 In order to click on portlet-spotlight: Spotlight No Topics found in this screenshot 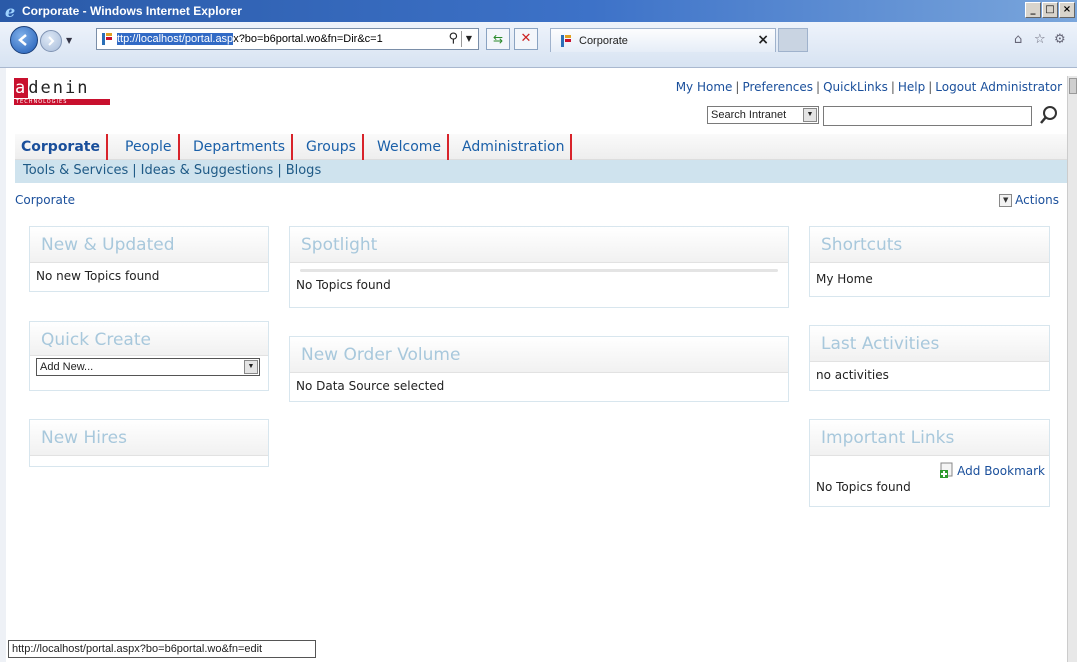, I will do `click(539, 267)`.